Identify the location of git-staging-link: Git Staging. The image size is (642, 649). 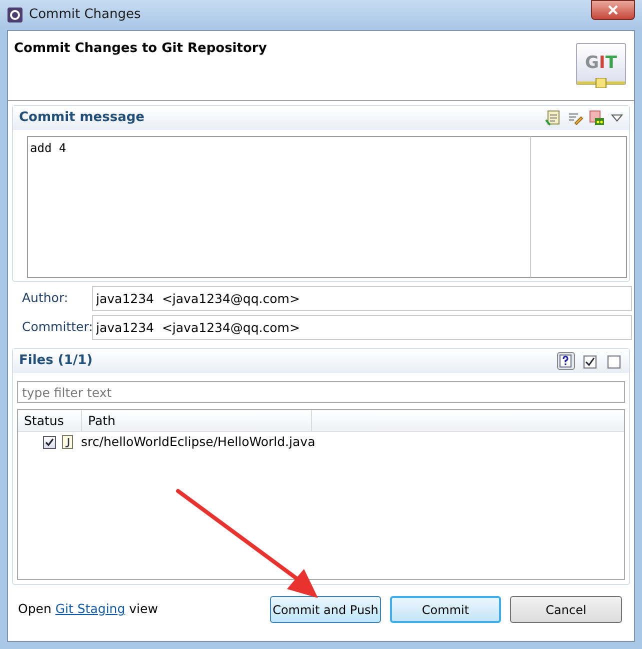
(90, 608).